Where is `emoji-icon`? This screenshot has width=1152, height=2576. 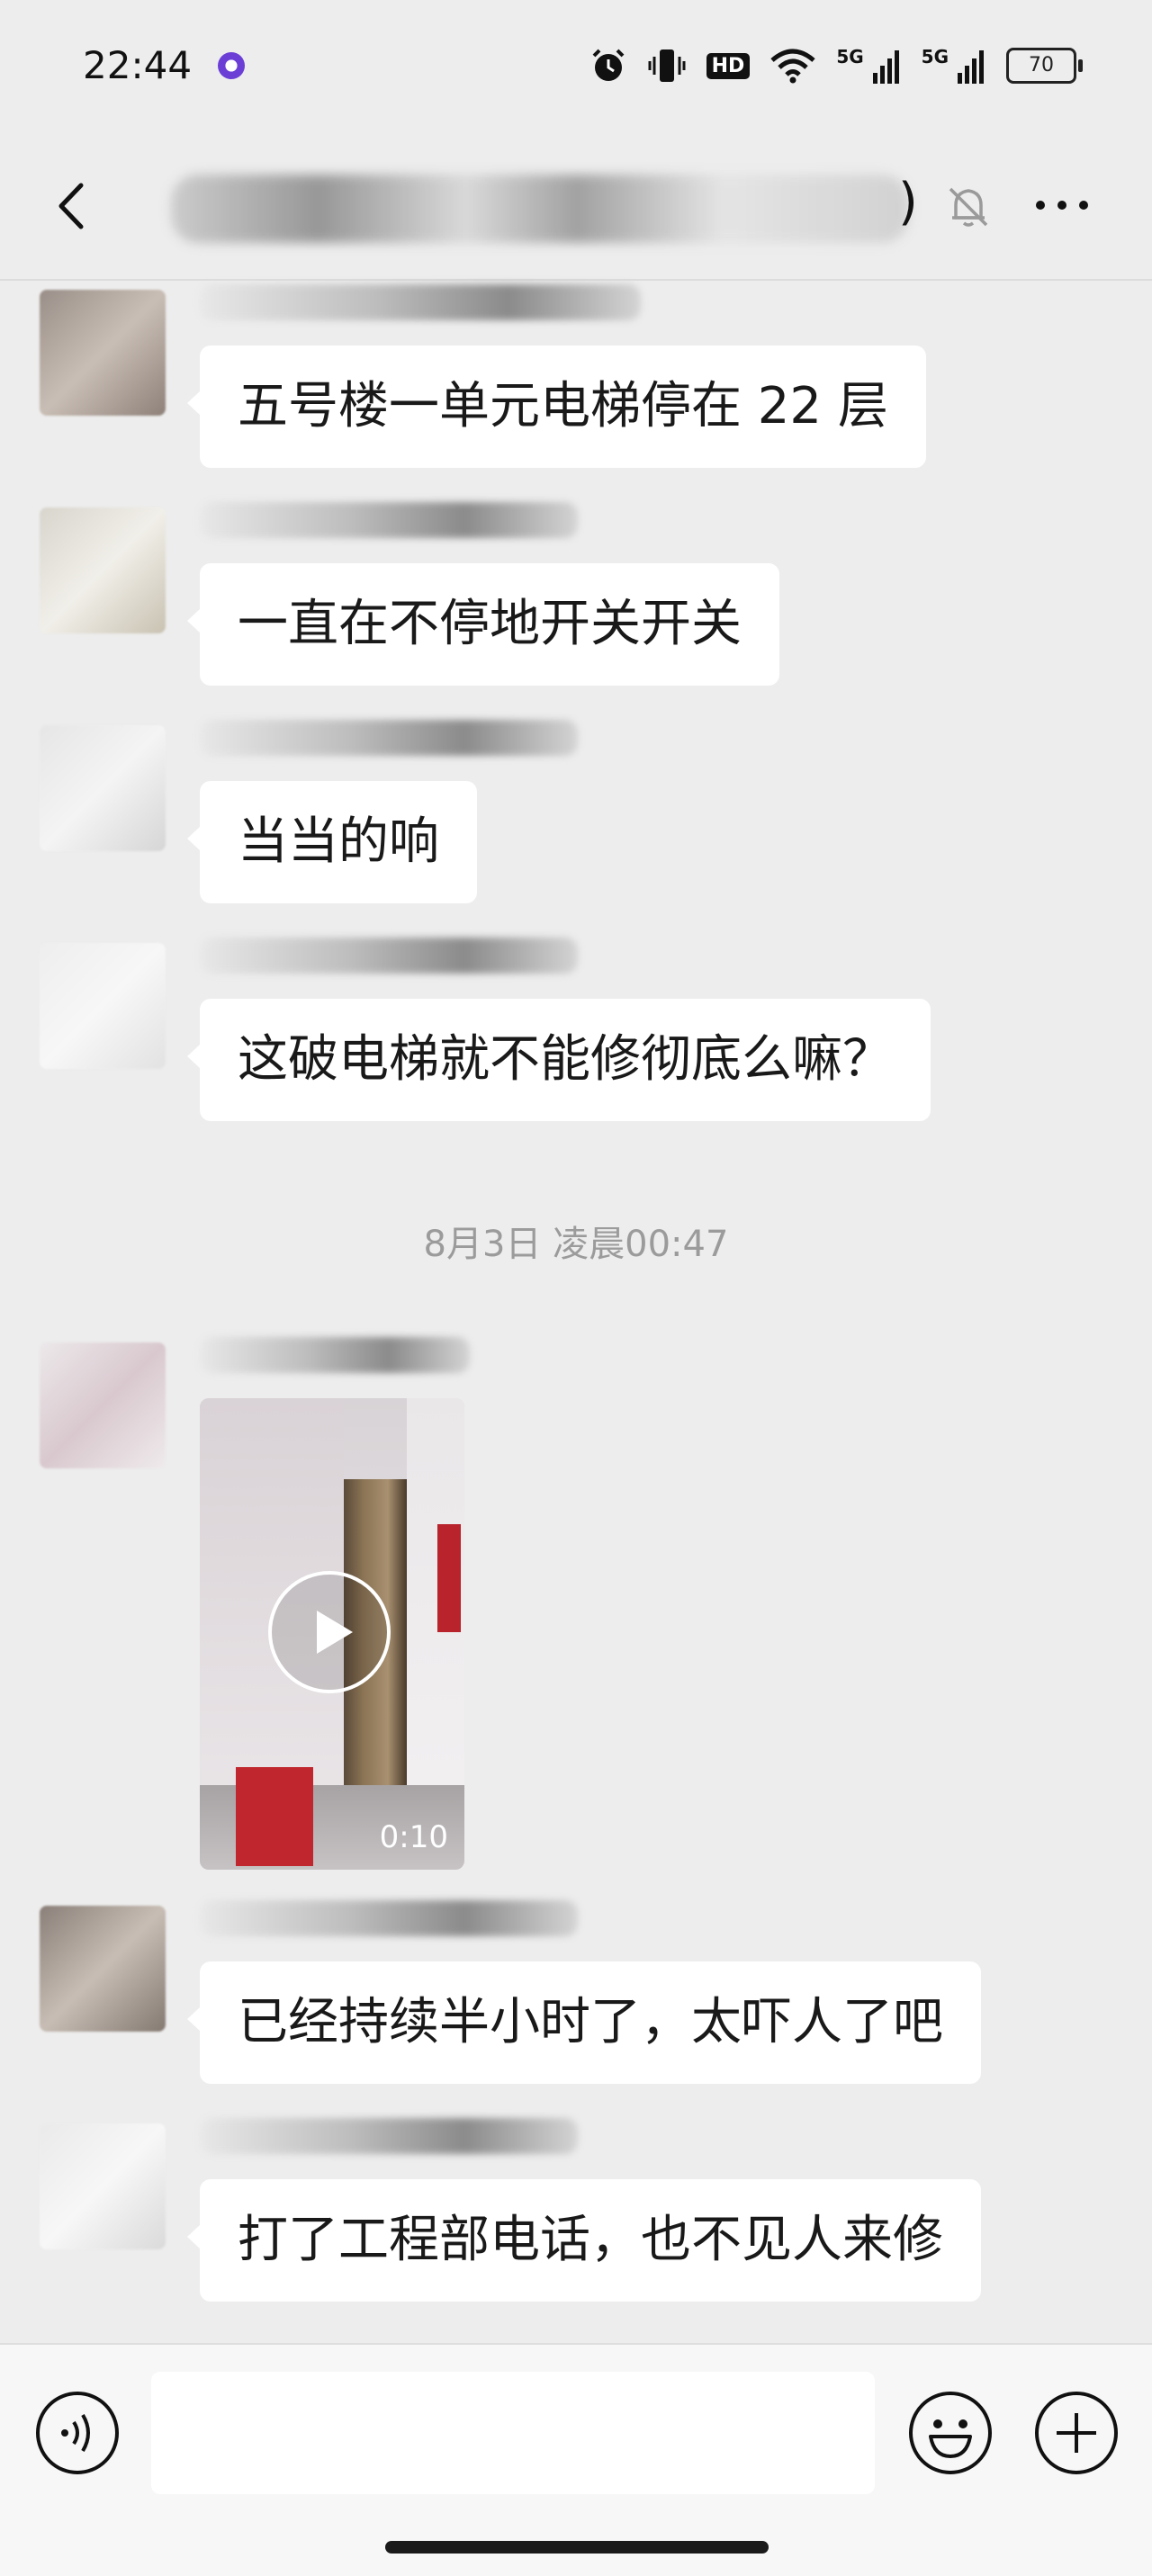
emoji-icon is located at coordinates (950, 2433).